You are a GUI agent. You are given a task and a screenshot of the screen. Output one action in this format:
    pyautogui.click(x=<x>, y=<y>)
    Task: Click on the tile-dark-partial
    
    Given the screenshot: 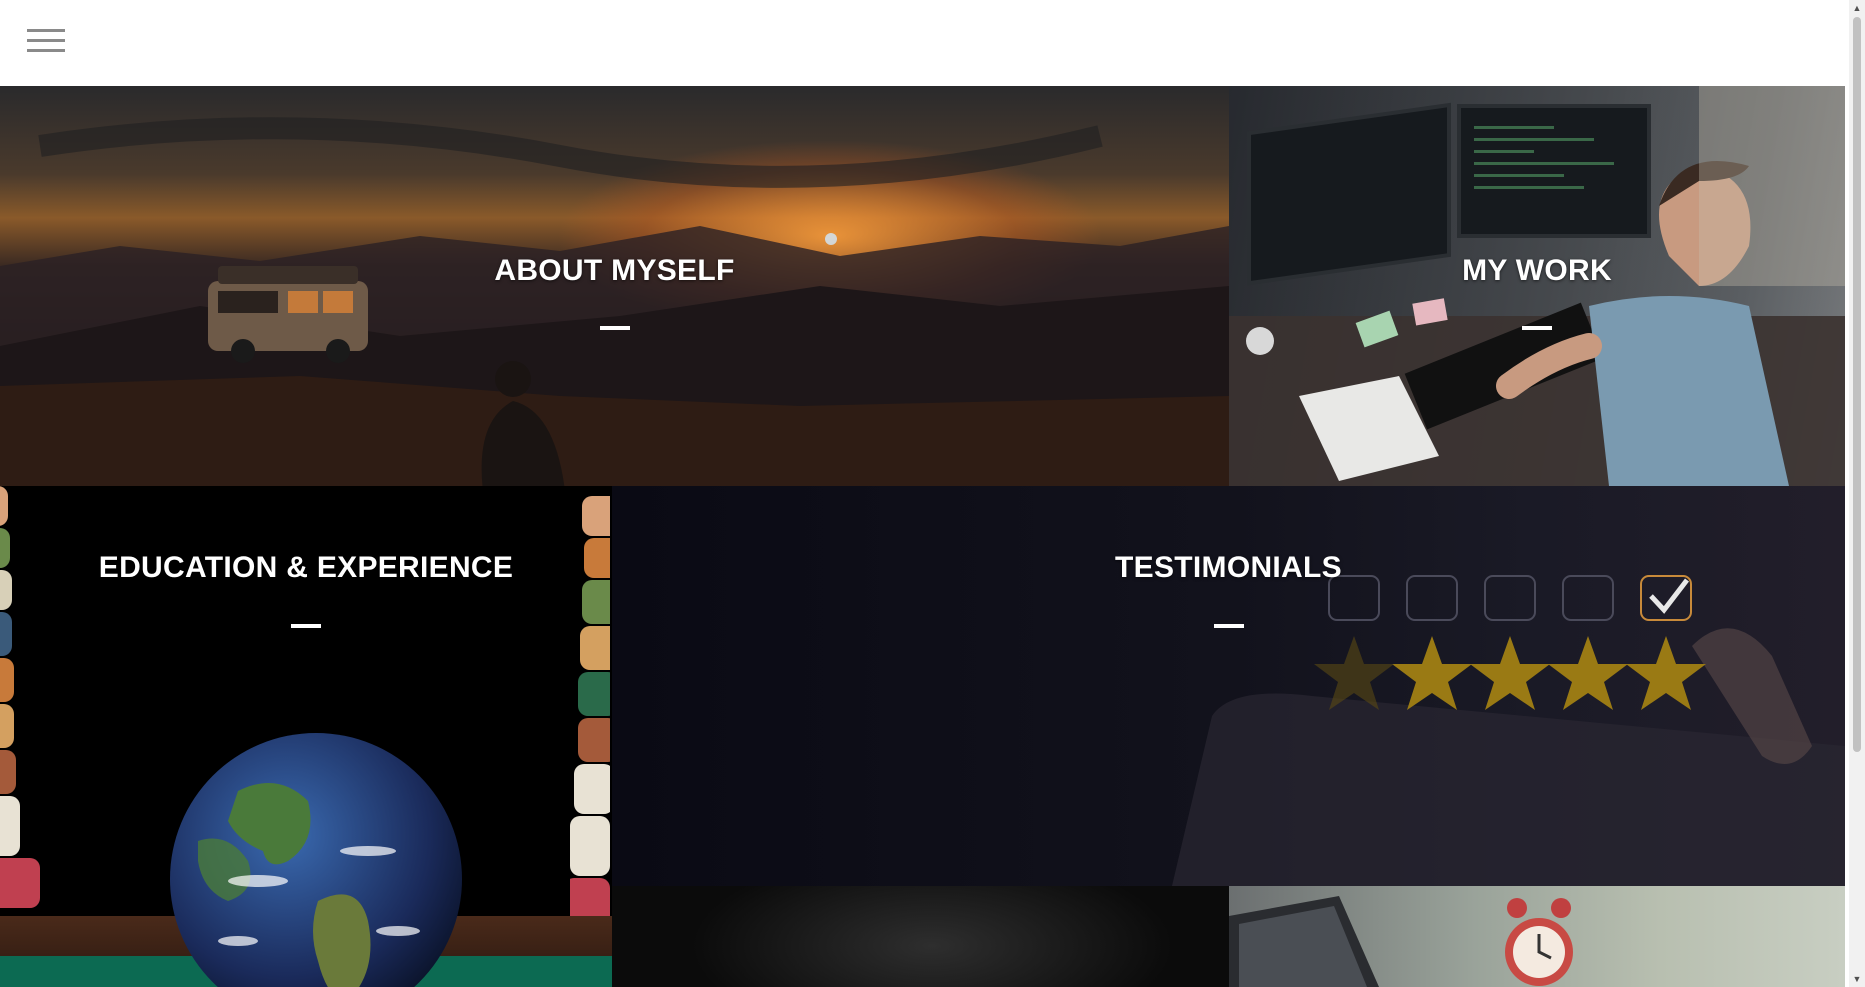 What is the action you would take?
    pyautogui.click(x=920, y=936)
    